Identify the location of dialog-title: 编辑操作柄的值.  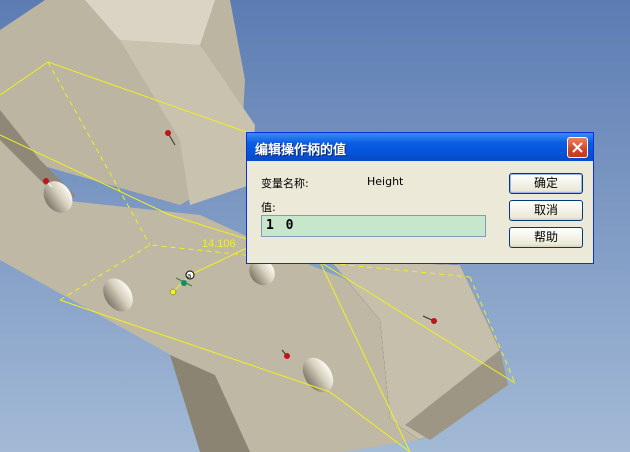
(301, 150).